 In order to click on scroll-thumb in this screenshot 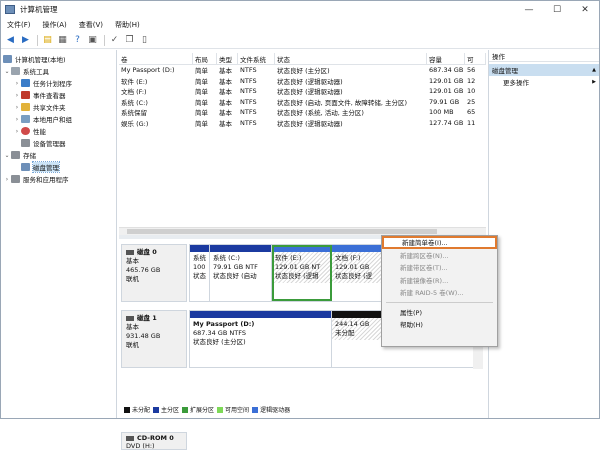, I will do `click(282, 231)`.